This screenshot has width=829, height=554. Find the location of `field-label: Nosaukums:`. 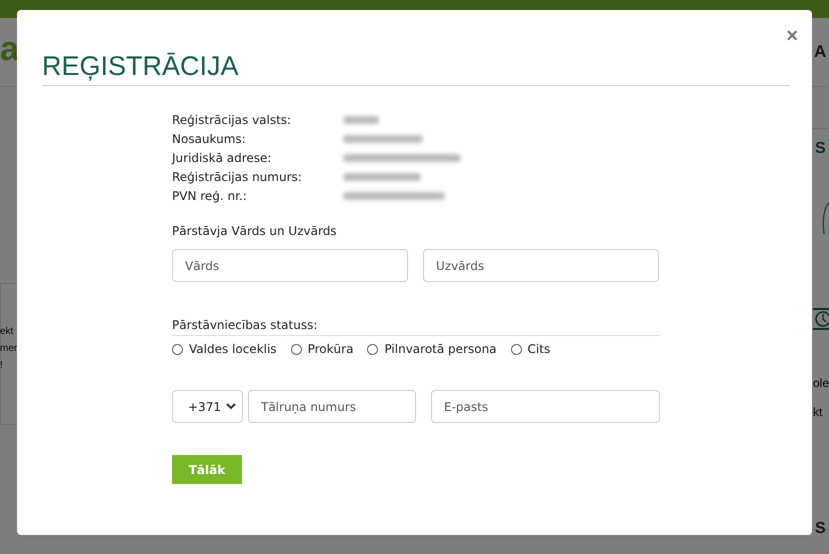

field-label: Nosaukums: is located at coordinates (209, 139).